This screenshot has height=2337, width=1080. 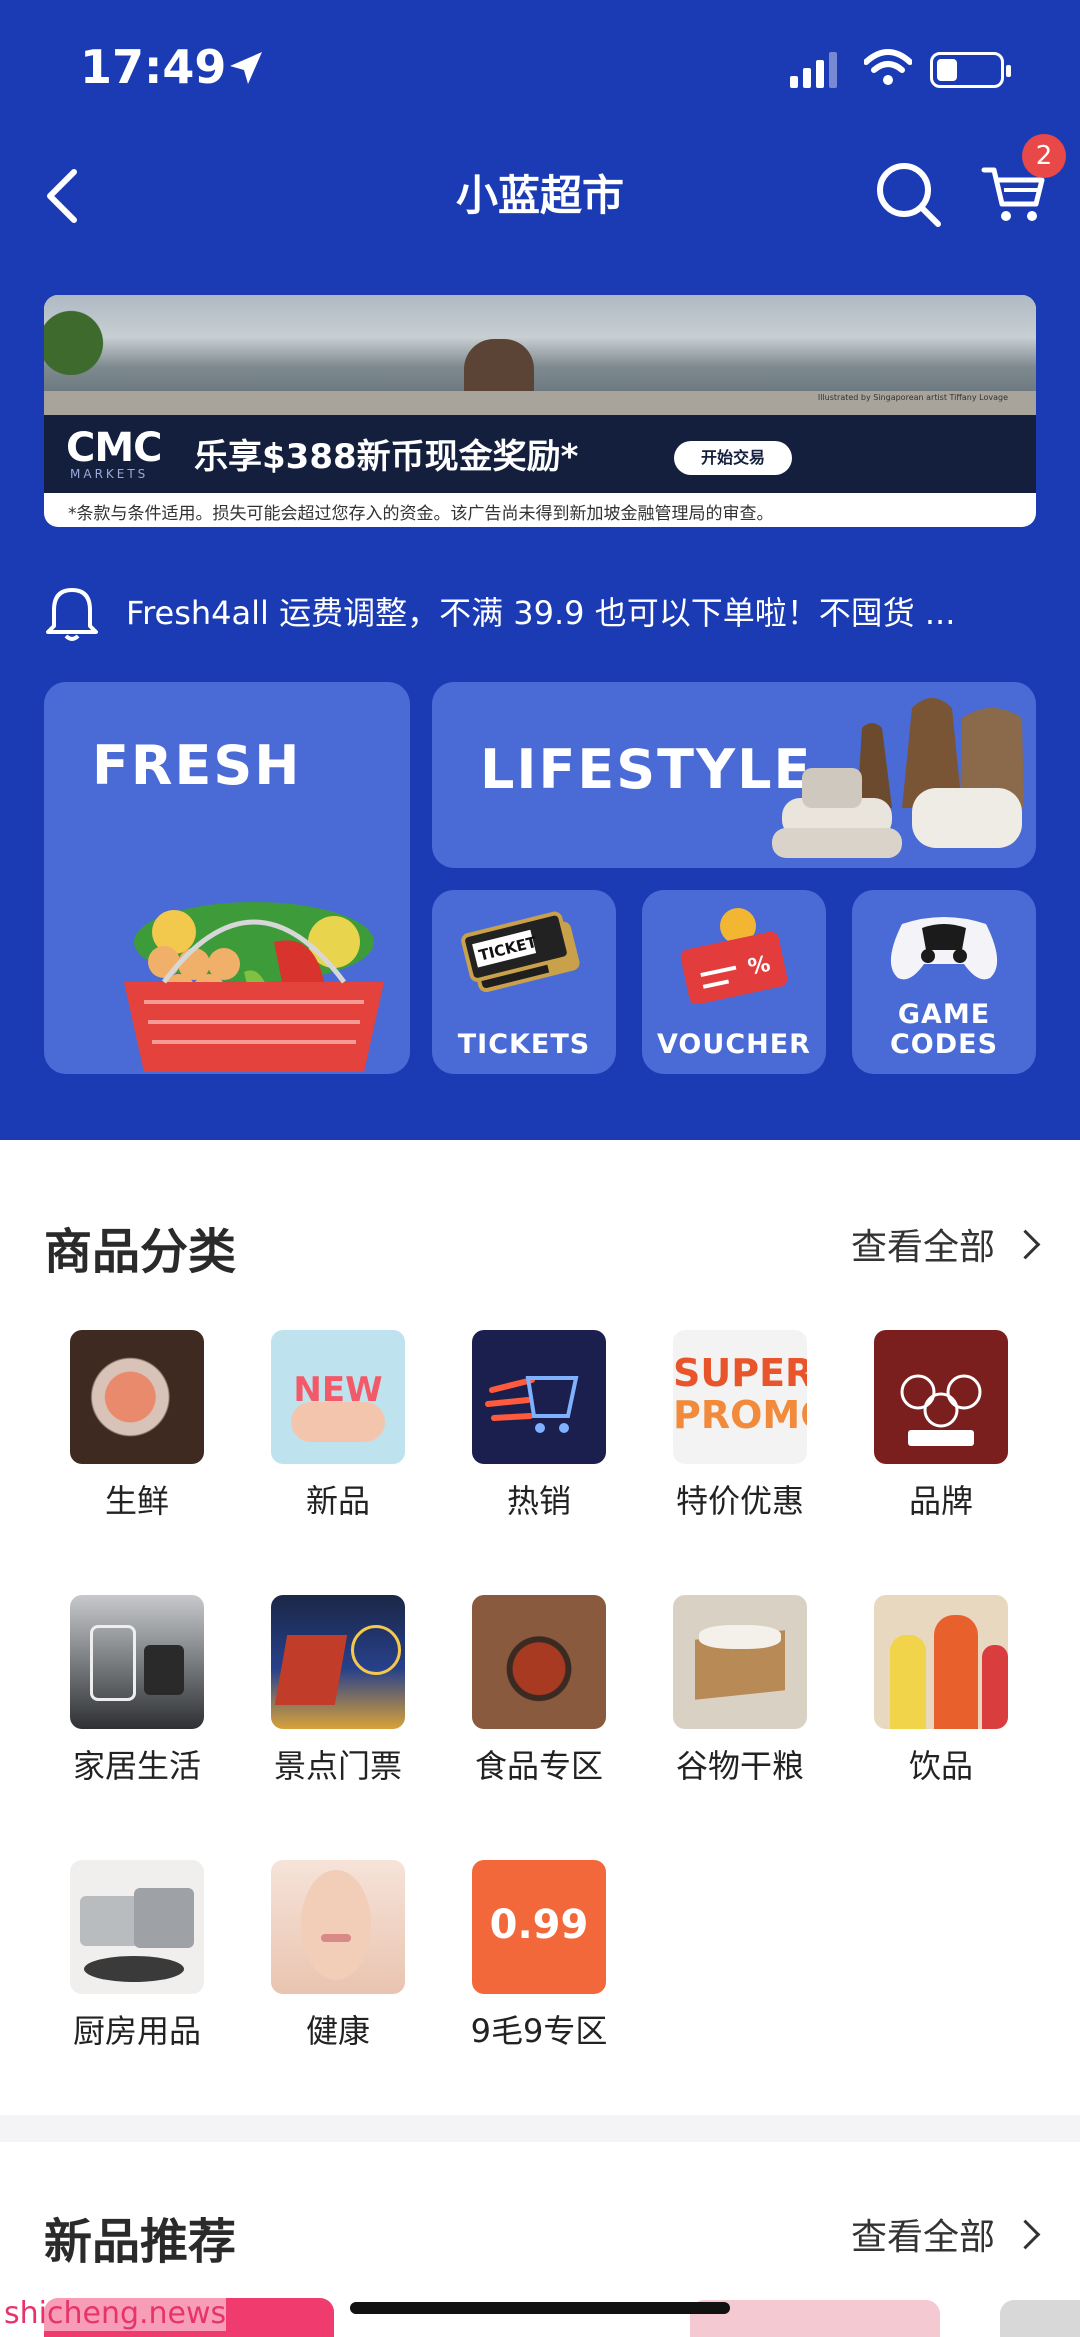 I want to click on tickets-tile-label: TICKETS, so click(x=524, y=1044).